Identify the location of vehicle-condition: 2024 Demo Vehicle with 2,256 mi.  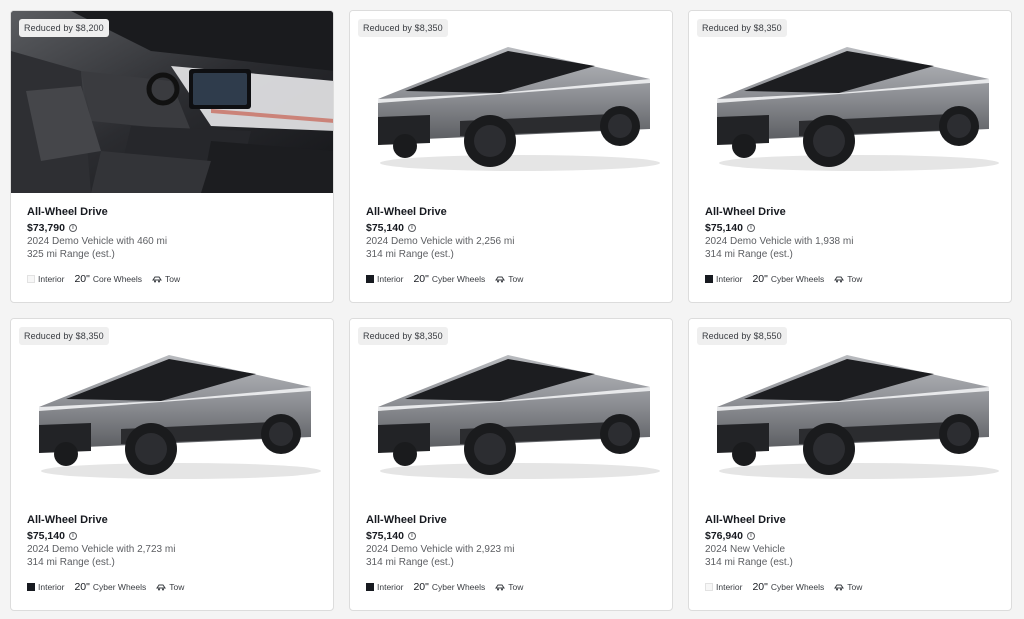
(440, 241).